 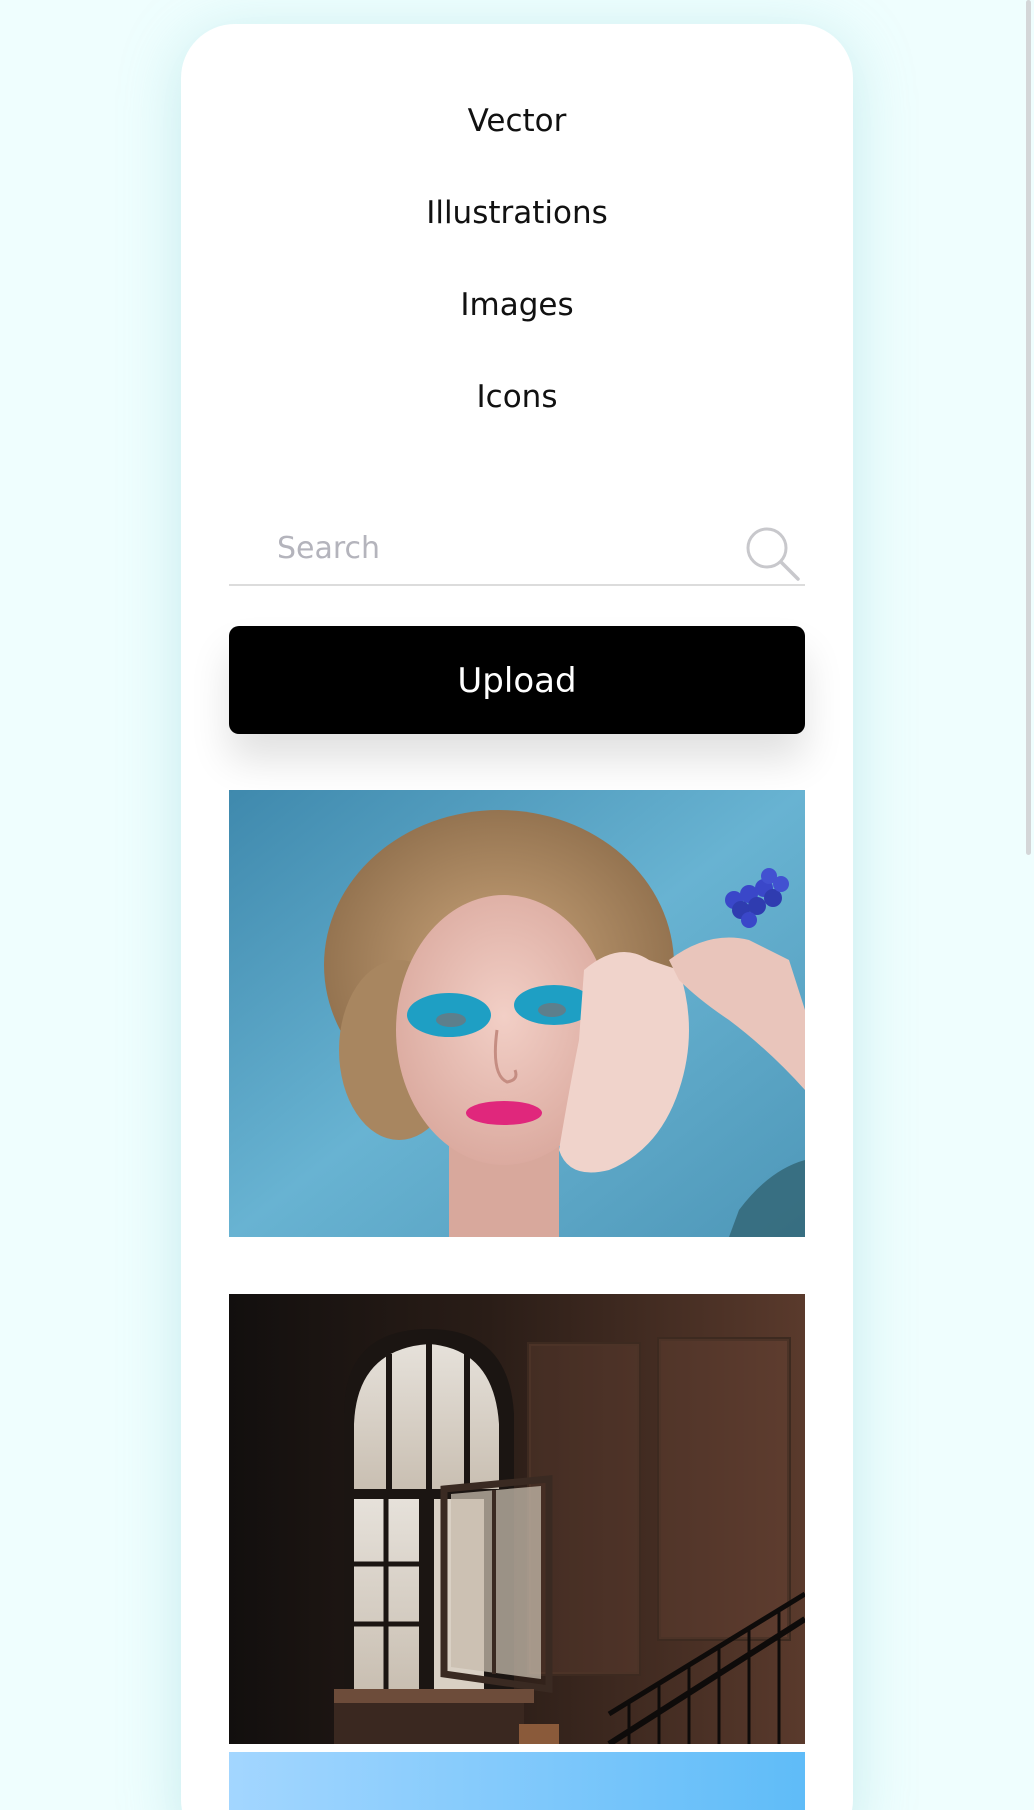 What do you see at coordinates (1028, 905) in the screenshot?
I see `scrollbar` at bounding box center [1028, 905].